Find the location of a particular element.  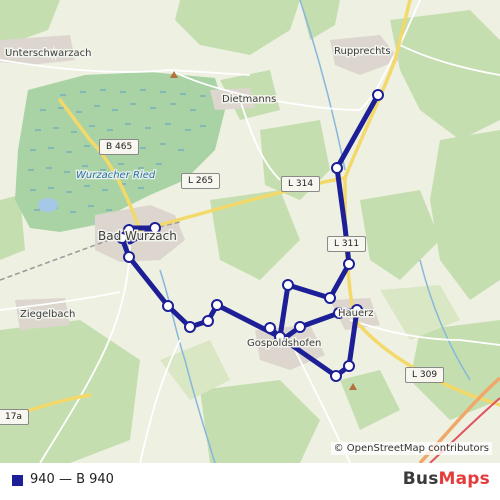

place-label-hauerz: Hauerz is located at coordinates (356, 313).